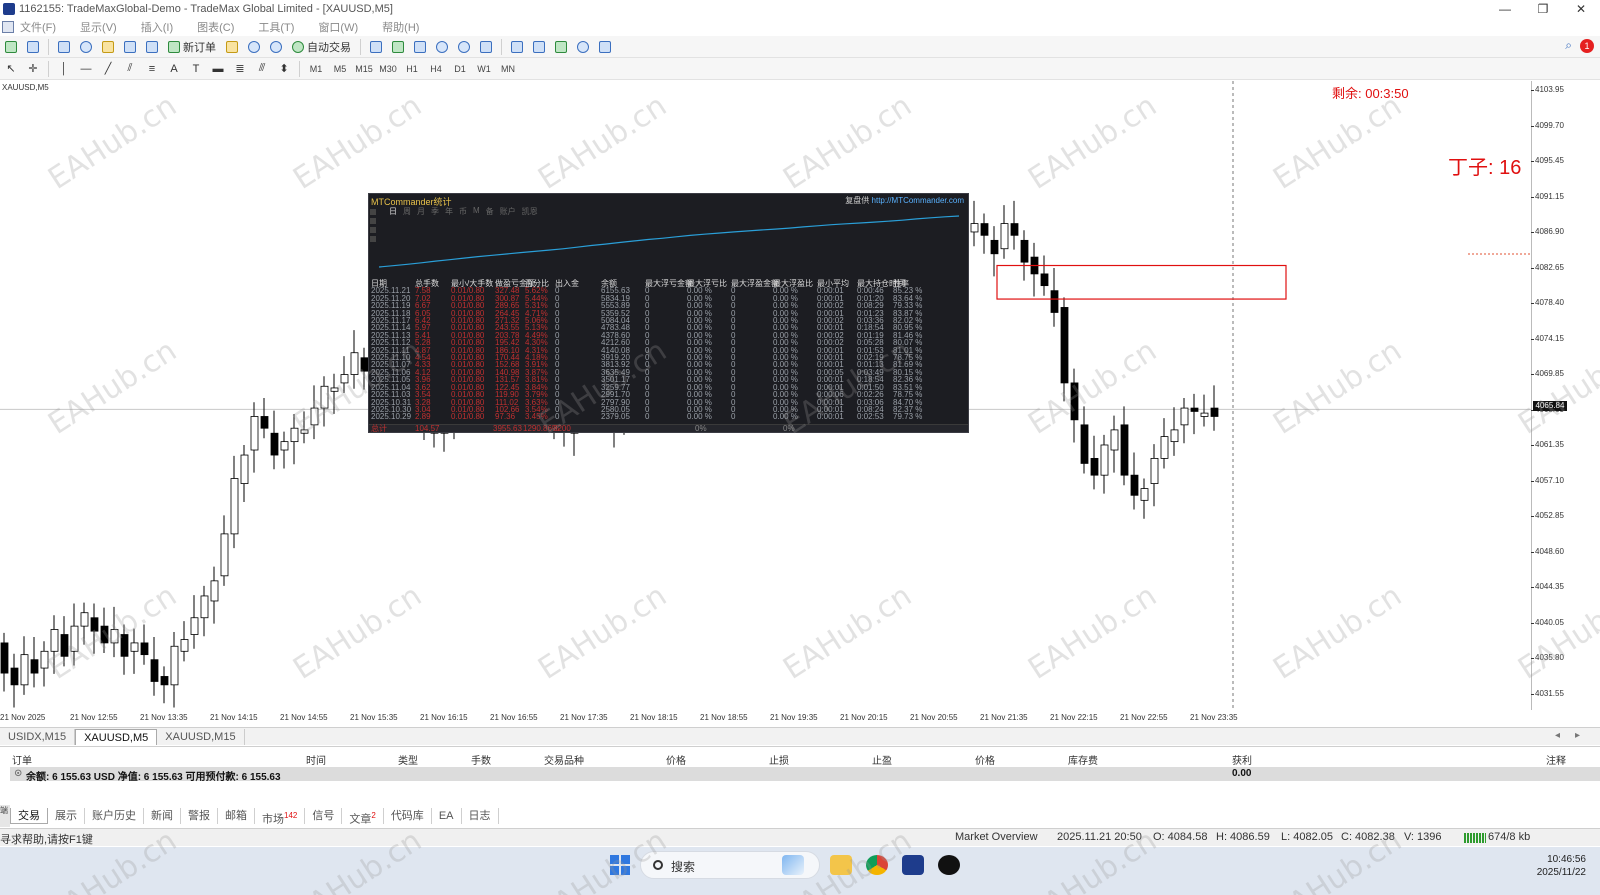  I want to click on timeframe-m30: M30, so click(388, 69).